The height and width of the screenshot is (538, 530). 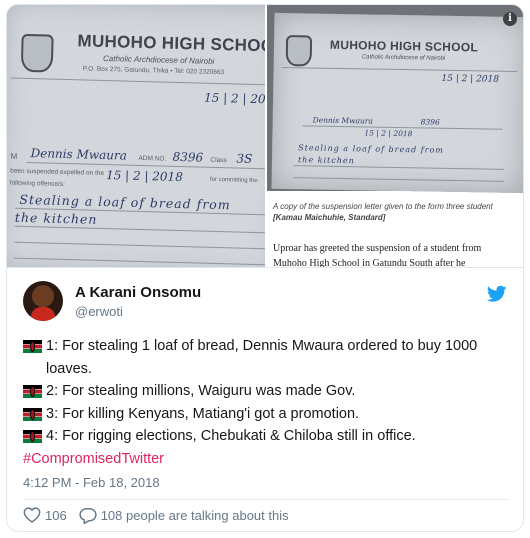 What do you see at coordinates (32, 515) in the screenshot?
I see `heart-icon` at bounding box center [32, 515].